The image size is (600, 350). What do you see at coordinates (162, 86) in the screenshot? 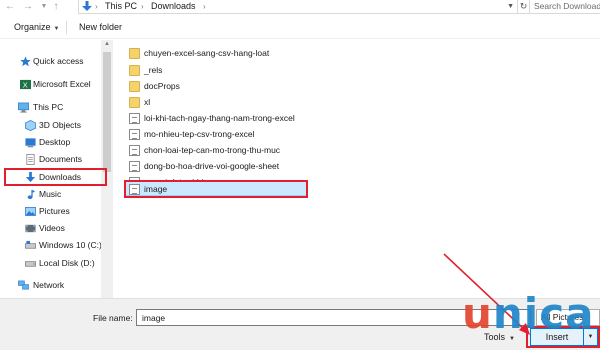
I see `file-name: docProps` at bounding box center [162, 86].